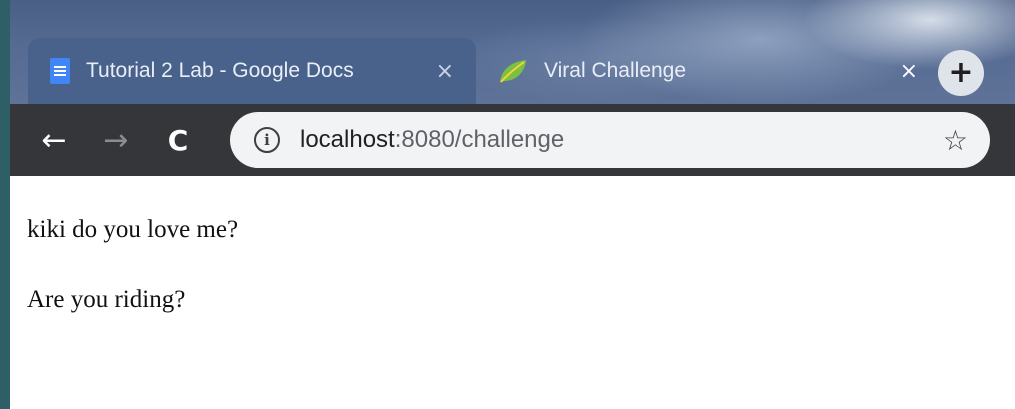 The height and width of the screenshot is (409, 1015). I want to click on google-docs-icon, so click(60, 71).